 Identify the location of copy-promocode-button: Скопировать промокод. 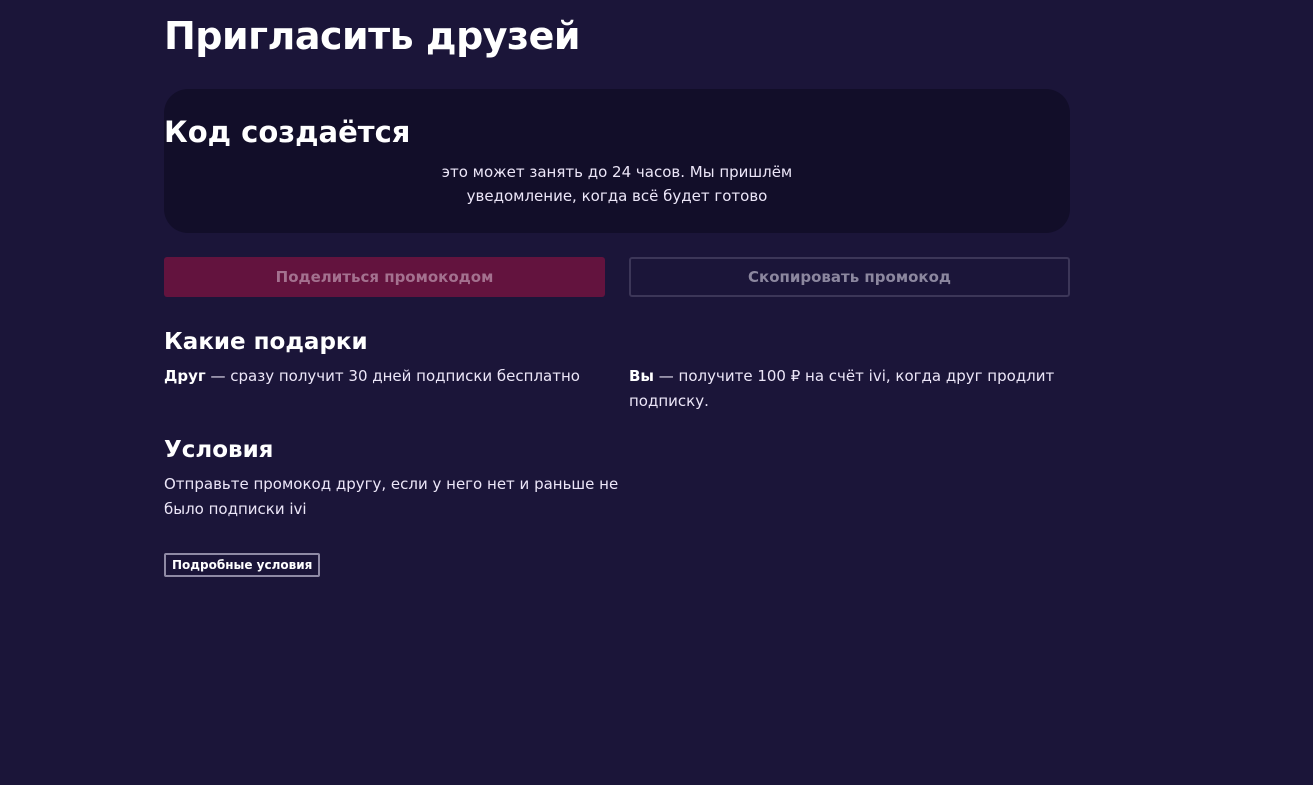
(849, 277).